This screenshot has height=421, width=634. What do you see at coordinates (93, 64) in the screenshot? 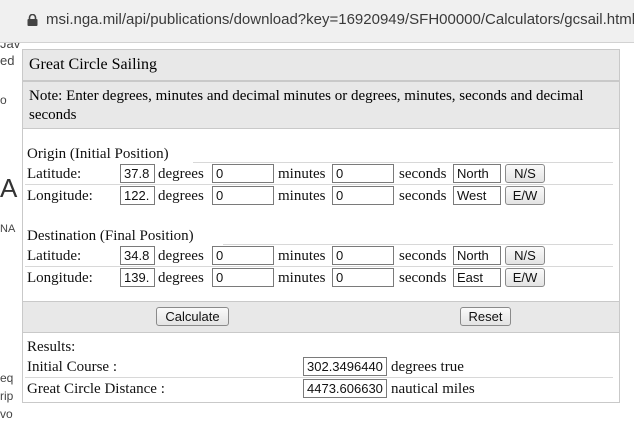
I see `page-title: Great Circle Sailing` at bounding box center [93, 64].